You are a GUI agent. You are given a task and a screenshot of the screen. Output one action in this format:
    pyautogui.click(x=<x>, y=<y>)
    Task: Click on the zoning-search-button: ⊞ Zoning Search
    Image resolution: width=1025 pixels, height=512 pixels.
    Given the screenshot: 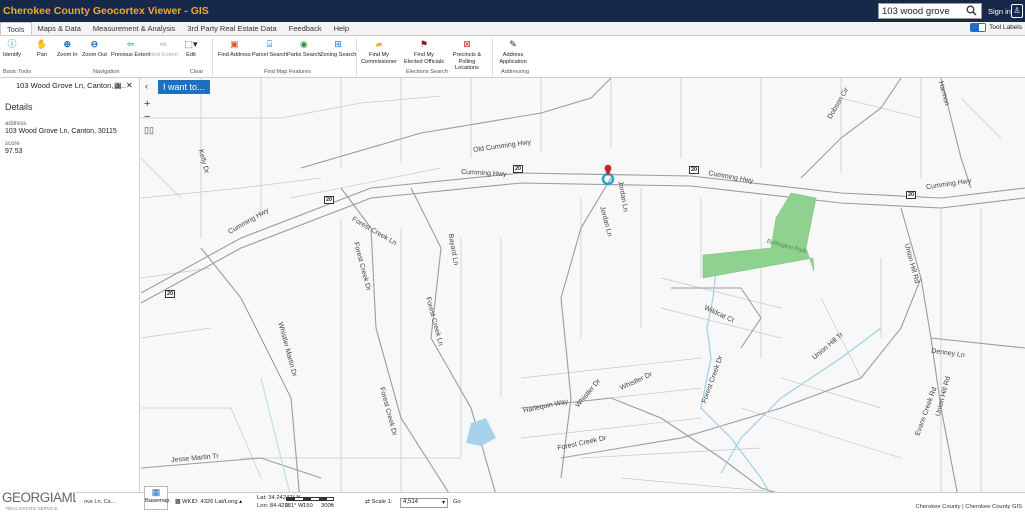 What is the action you would take?
    pyautogui.click(x=338, y=48)
    